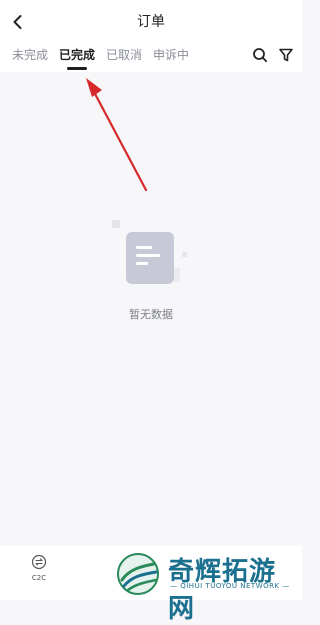  Describe the element at coordinates (39, 562) in the screenshot. I see `c2c-exchange-icon` at that location.